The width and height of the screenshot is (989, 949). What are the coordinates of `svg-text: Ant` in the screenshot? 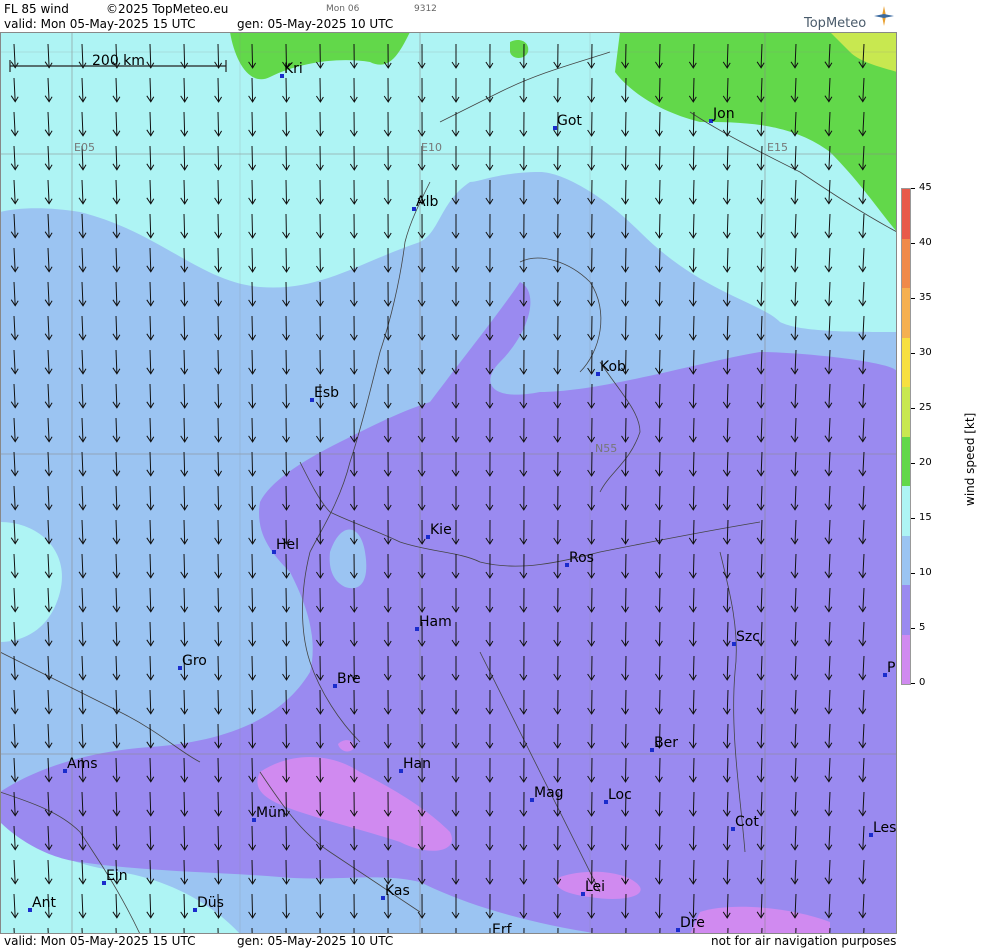 It's located at (44, 903).